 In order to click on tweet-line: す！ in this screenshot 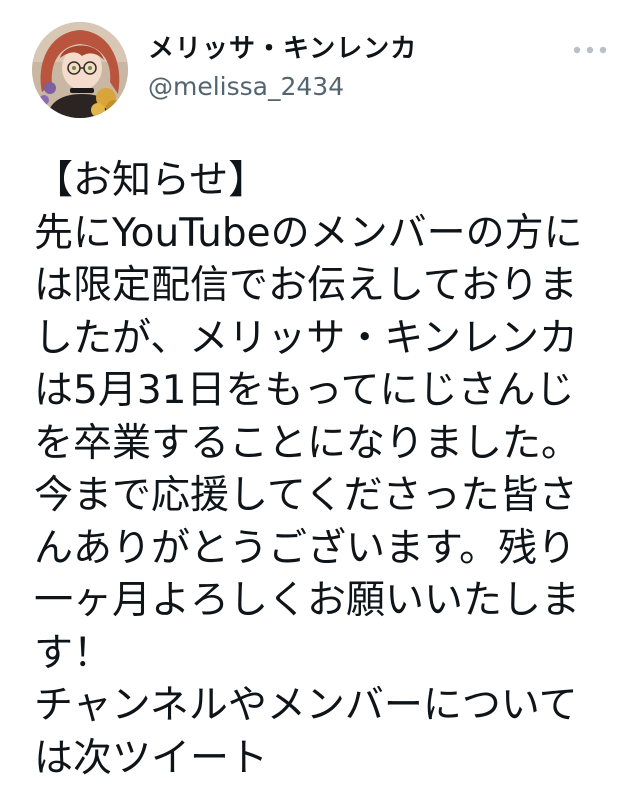, I will do `click(73, 653)`.